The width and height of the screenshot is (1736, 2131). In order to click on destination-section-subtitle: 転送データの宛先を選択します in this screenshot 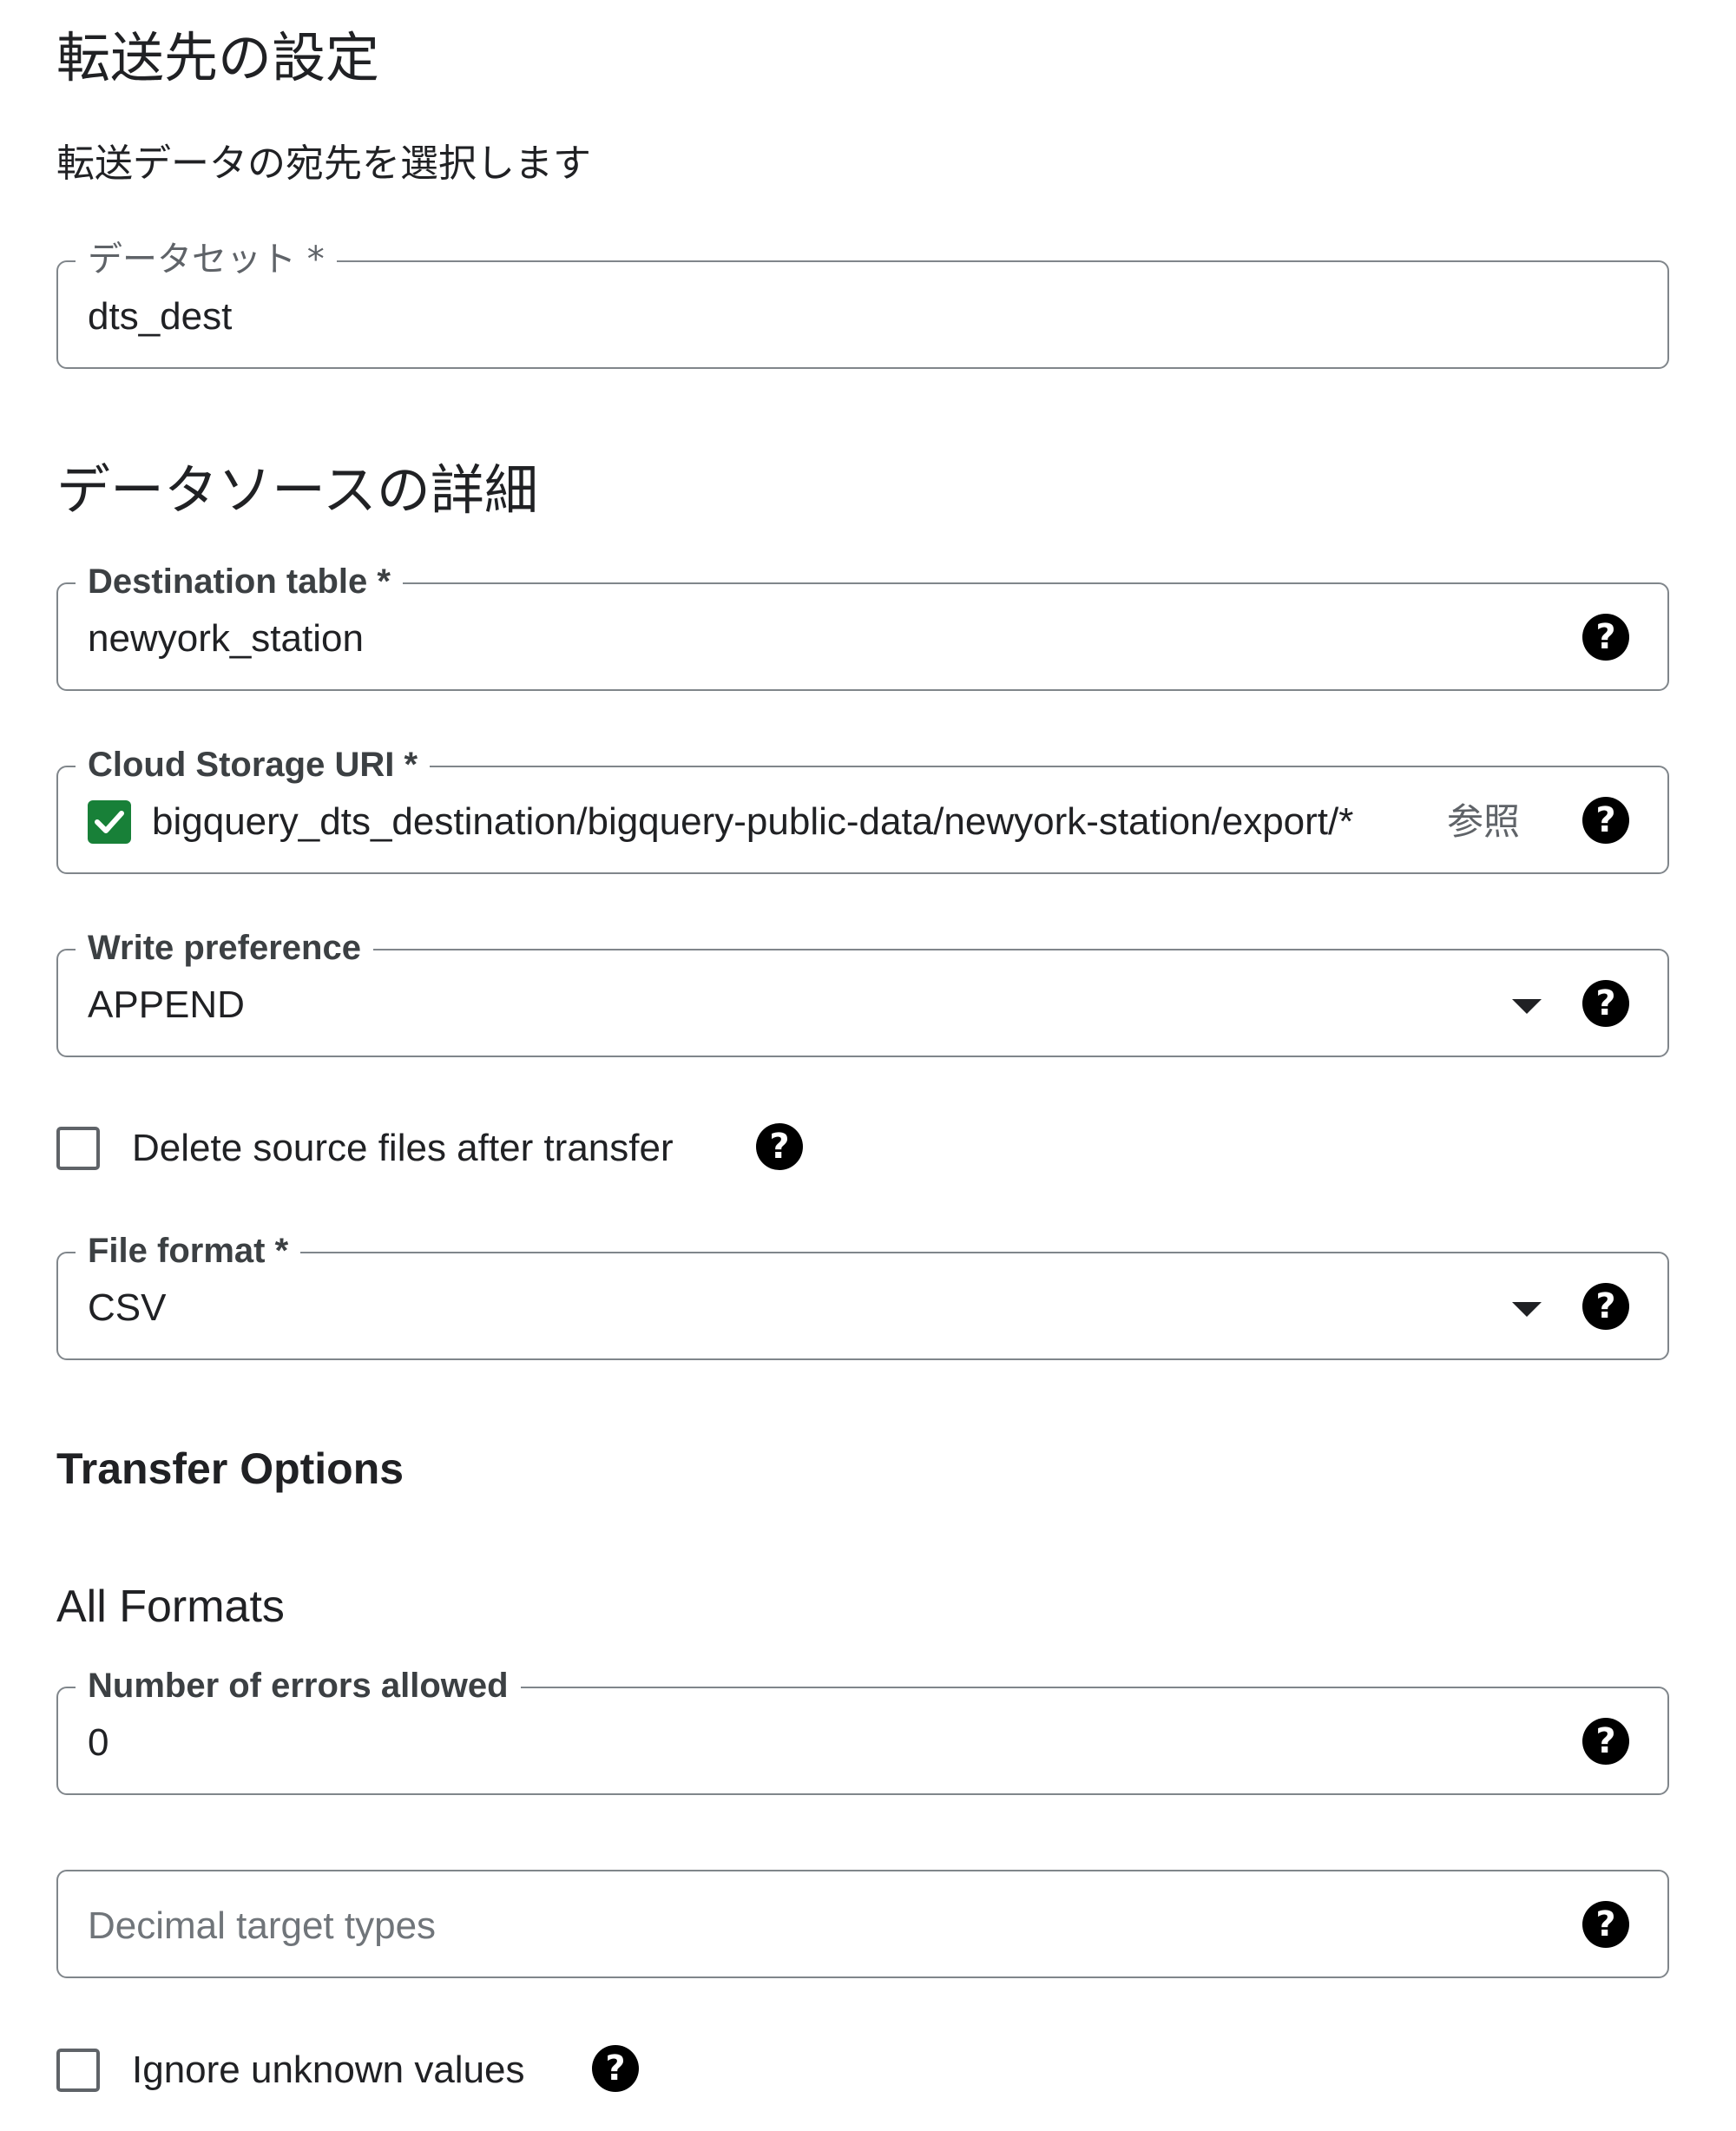, I will do `click(323, 163)`.